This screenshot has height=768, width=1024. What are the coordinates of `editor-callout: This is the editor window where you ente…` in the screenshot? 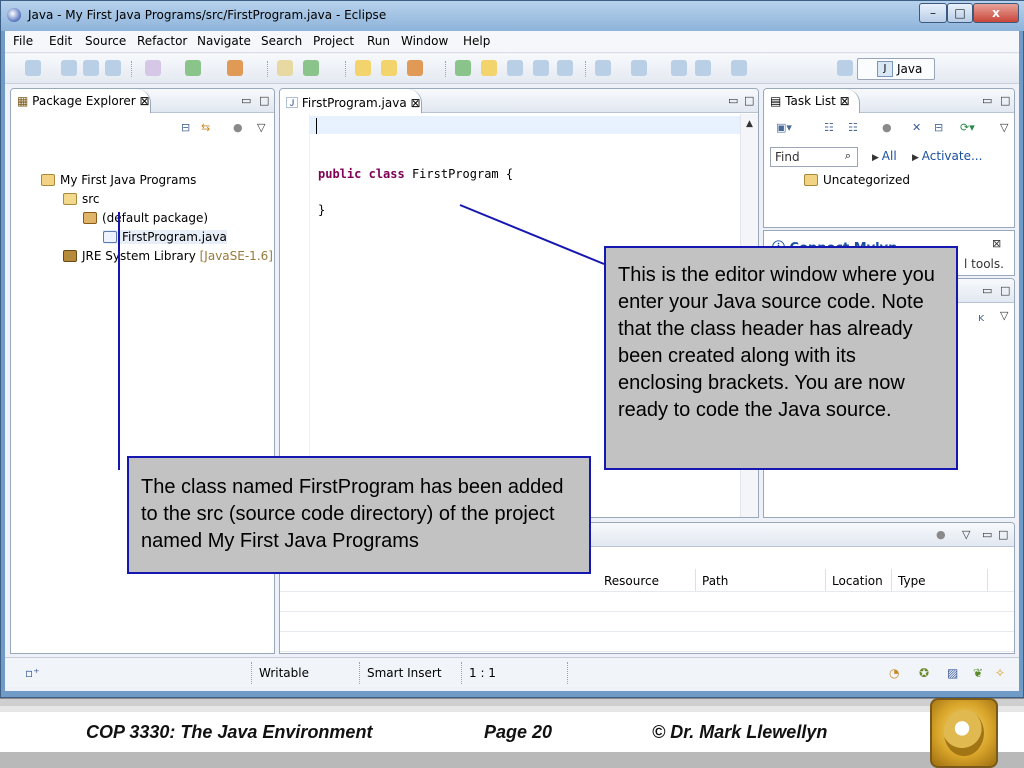 It's located at (781, 358).